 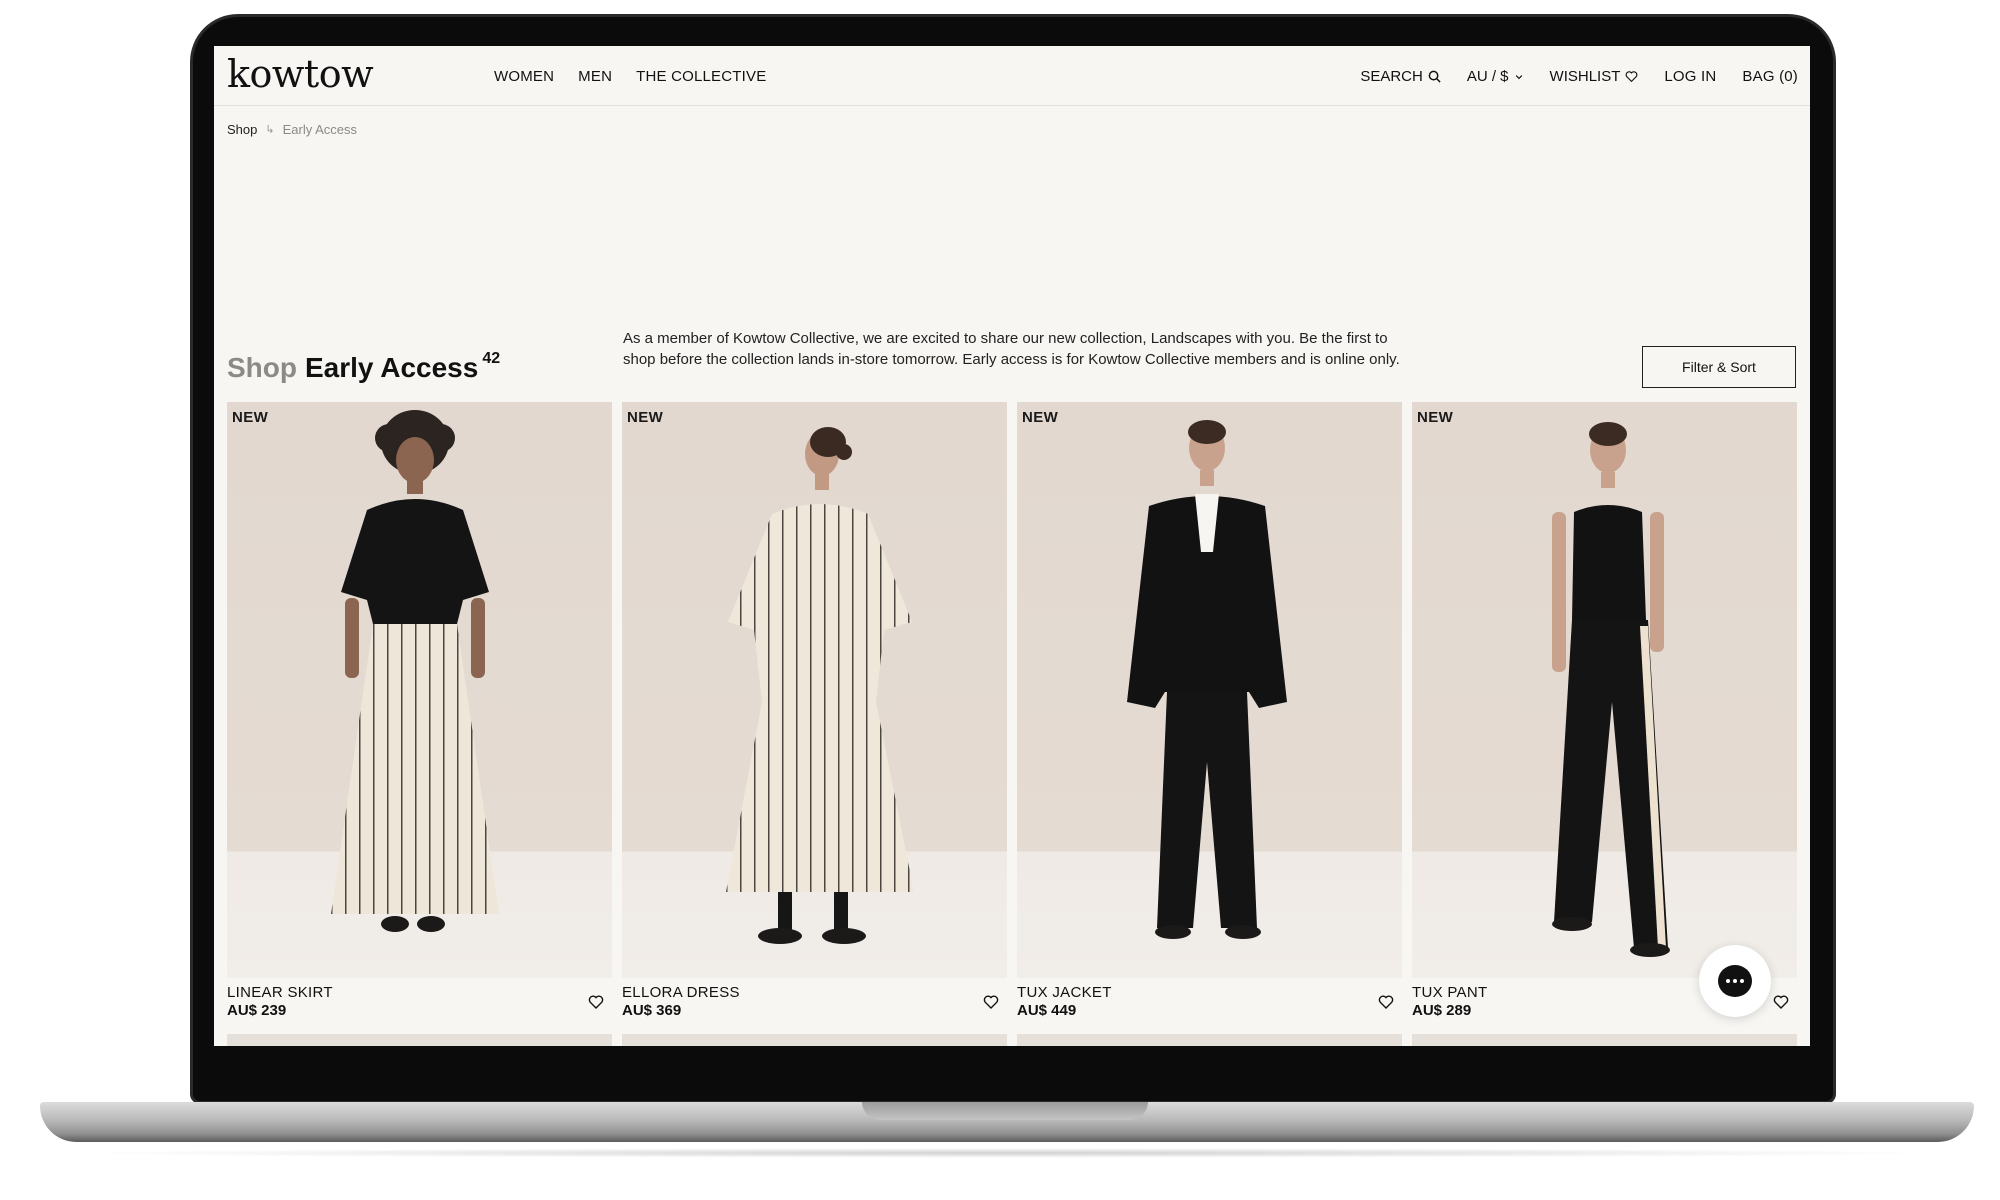 I want to click on wishlist-link: WISHLIST, so click(x=1594, y=76).